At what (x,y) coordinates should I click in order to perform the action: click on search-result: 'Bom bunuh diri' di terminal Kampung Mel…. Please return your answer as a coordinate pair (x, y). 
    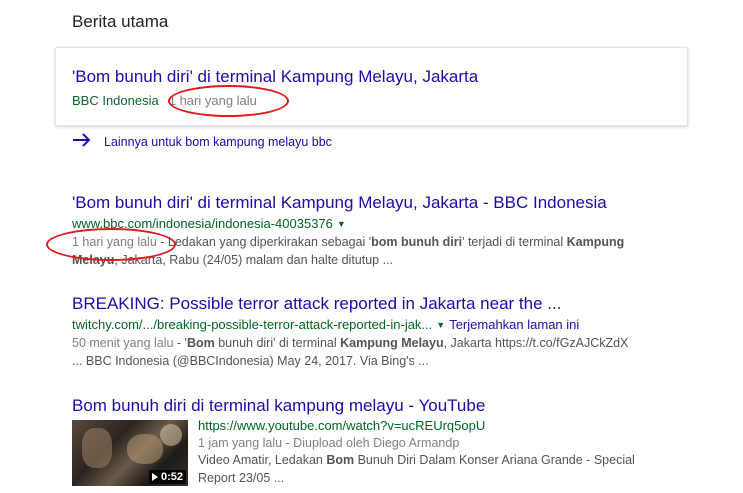
    Looking at the image, I should click on (392, 231).